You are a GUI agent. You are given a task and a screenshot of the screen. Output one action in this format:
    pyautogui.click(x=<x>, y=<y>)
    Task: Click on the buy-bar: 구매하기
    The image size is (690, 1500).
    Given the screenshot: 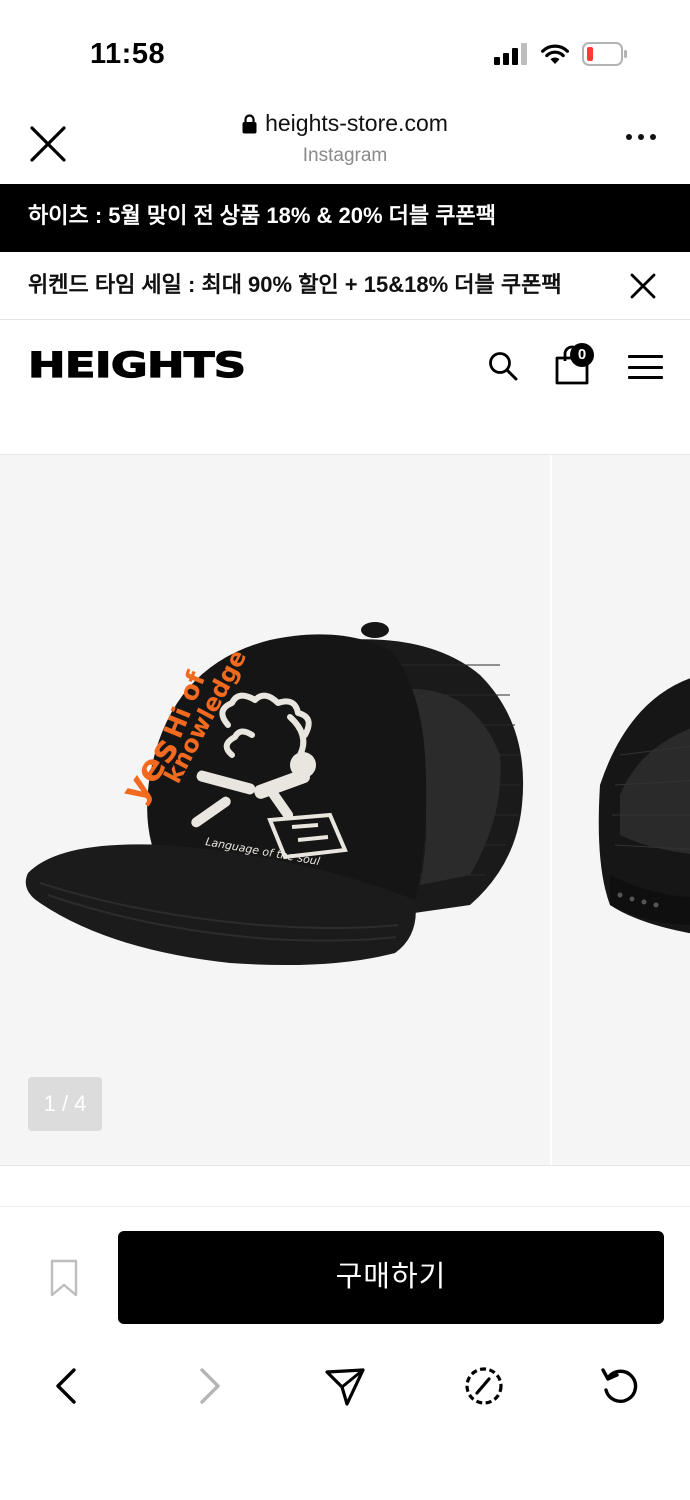 What is the action you would take?
    pyautogui.click(x=345, y=1271)
    